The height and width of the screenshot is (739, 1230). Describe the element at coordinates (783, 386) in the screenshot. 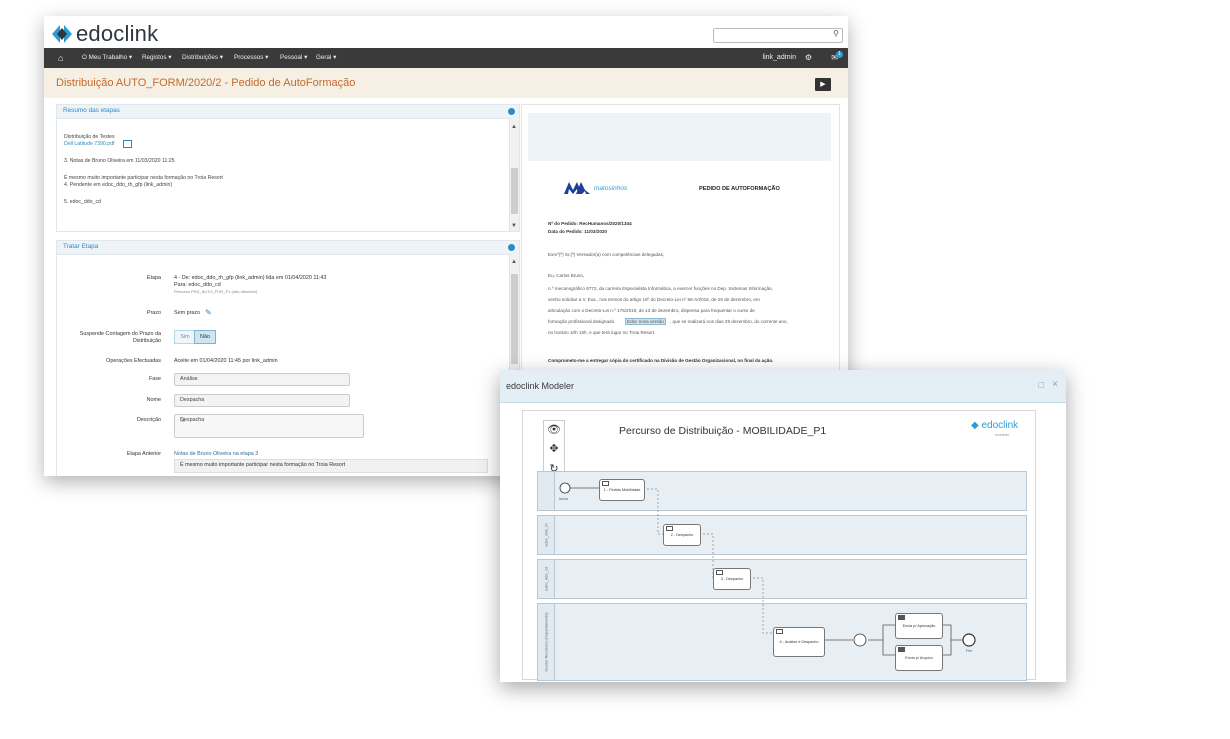

I see `modeler-header: edoclink Modeler □ ×` at that location.